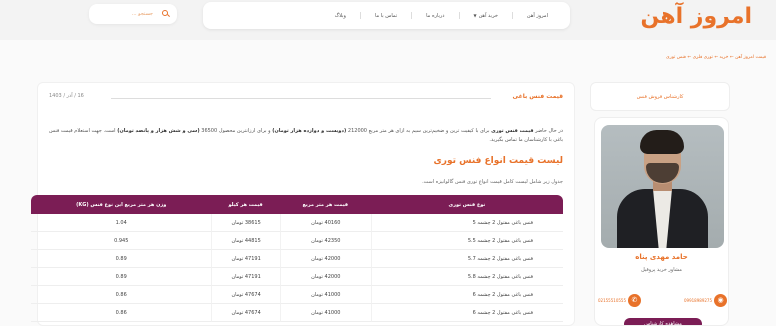  I want to click on table-cell: 0.945, so click(121, 241).